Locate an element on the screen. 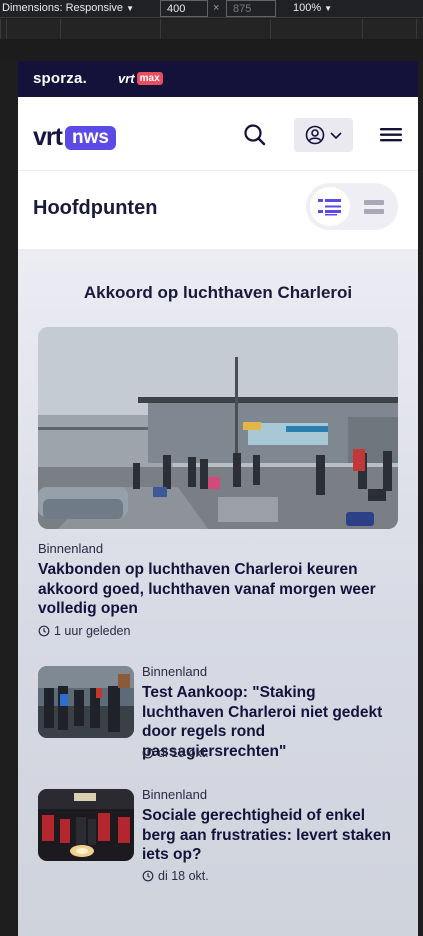 The height and width of the screenshot is (936, 423). menu-icon is located at coordinates (391, 135).